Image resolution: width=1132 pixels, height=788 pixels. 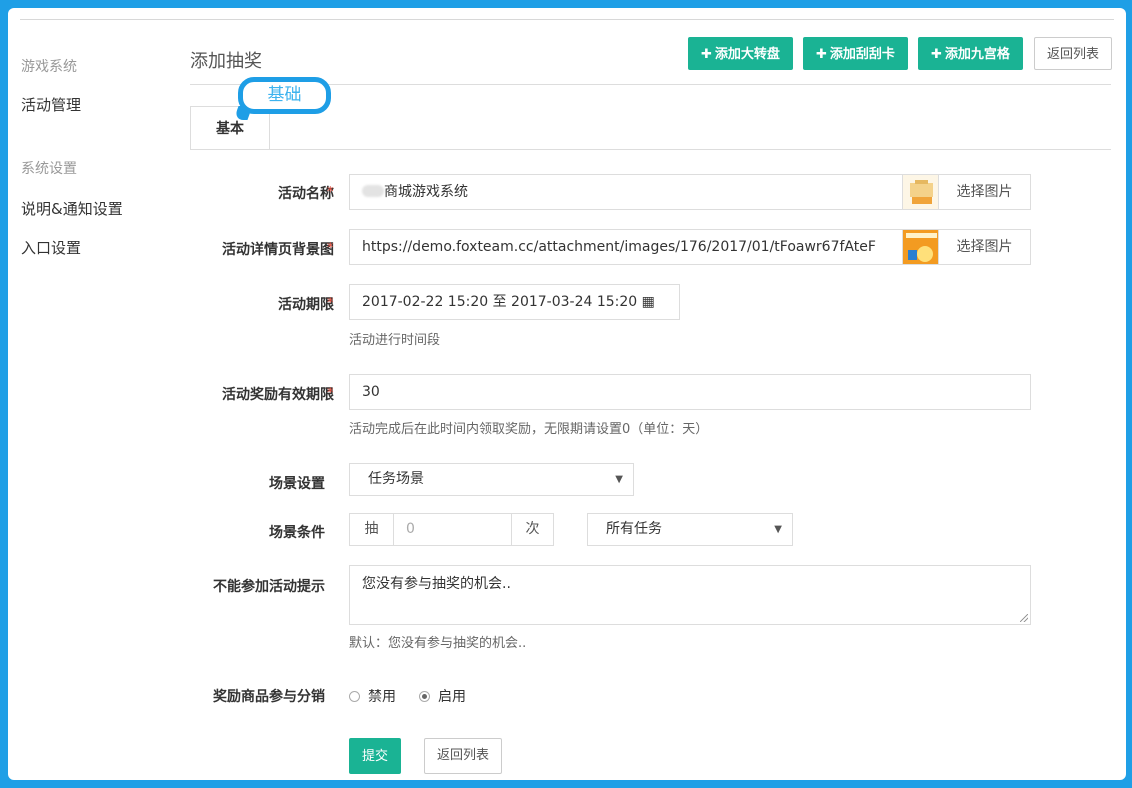 I want to click on task-select: 所有任务 ▼, so click(x=690, y=529).